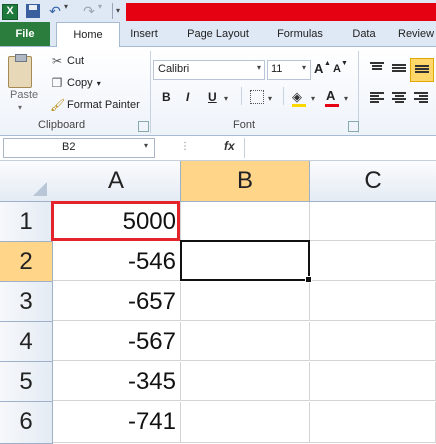  What do you see at coordinates (373, 341) in the screenshot?
I see `cell-c4` at bounding box center [373, 341].